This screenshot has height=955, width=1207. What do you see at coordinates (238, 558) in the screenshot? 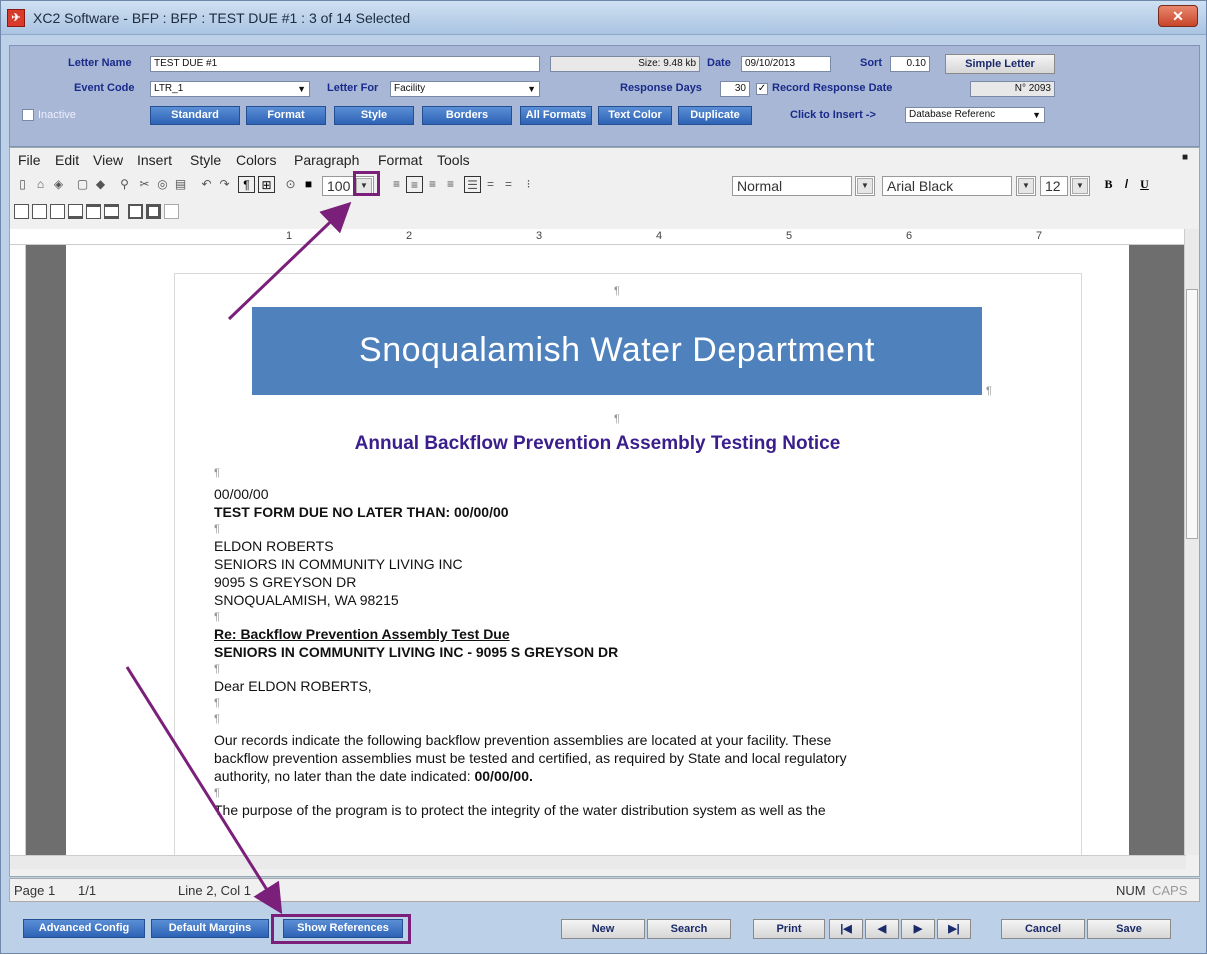
I see `annotation-arrows` at bounding box center [238, 558].